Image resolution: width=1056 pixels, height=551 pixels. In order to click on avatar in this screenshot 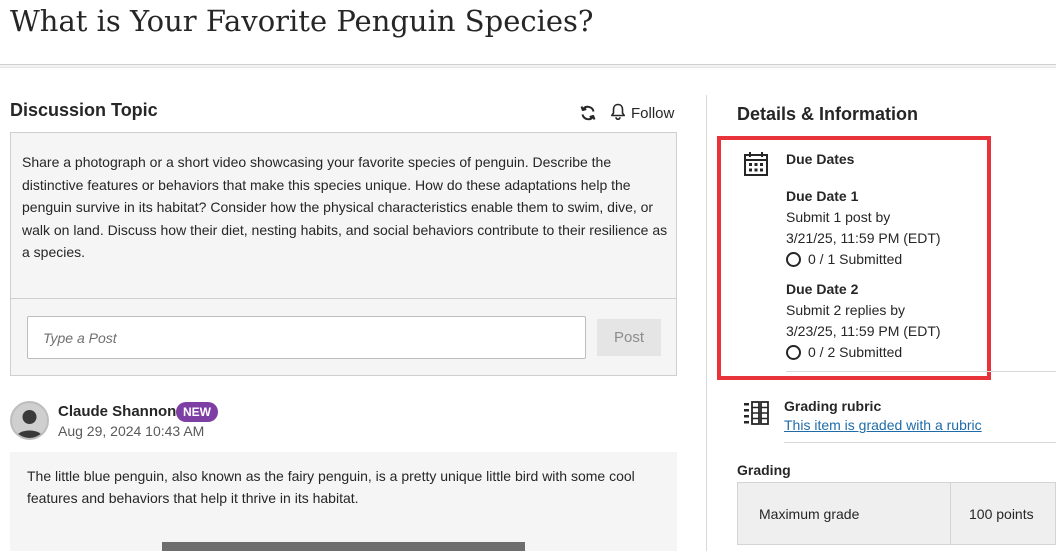, I will do `click(29, 420)`.